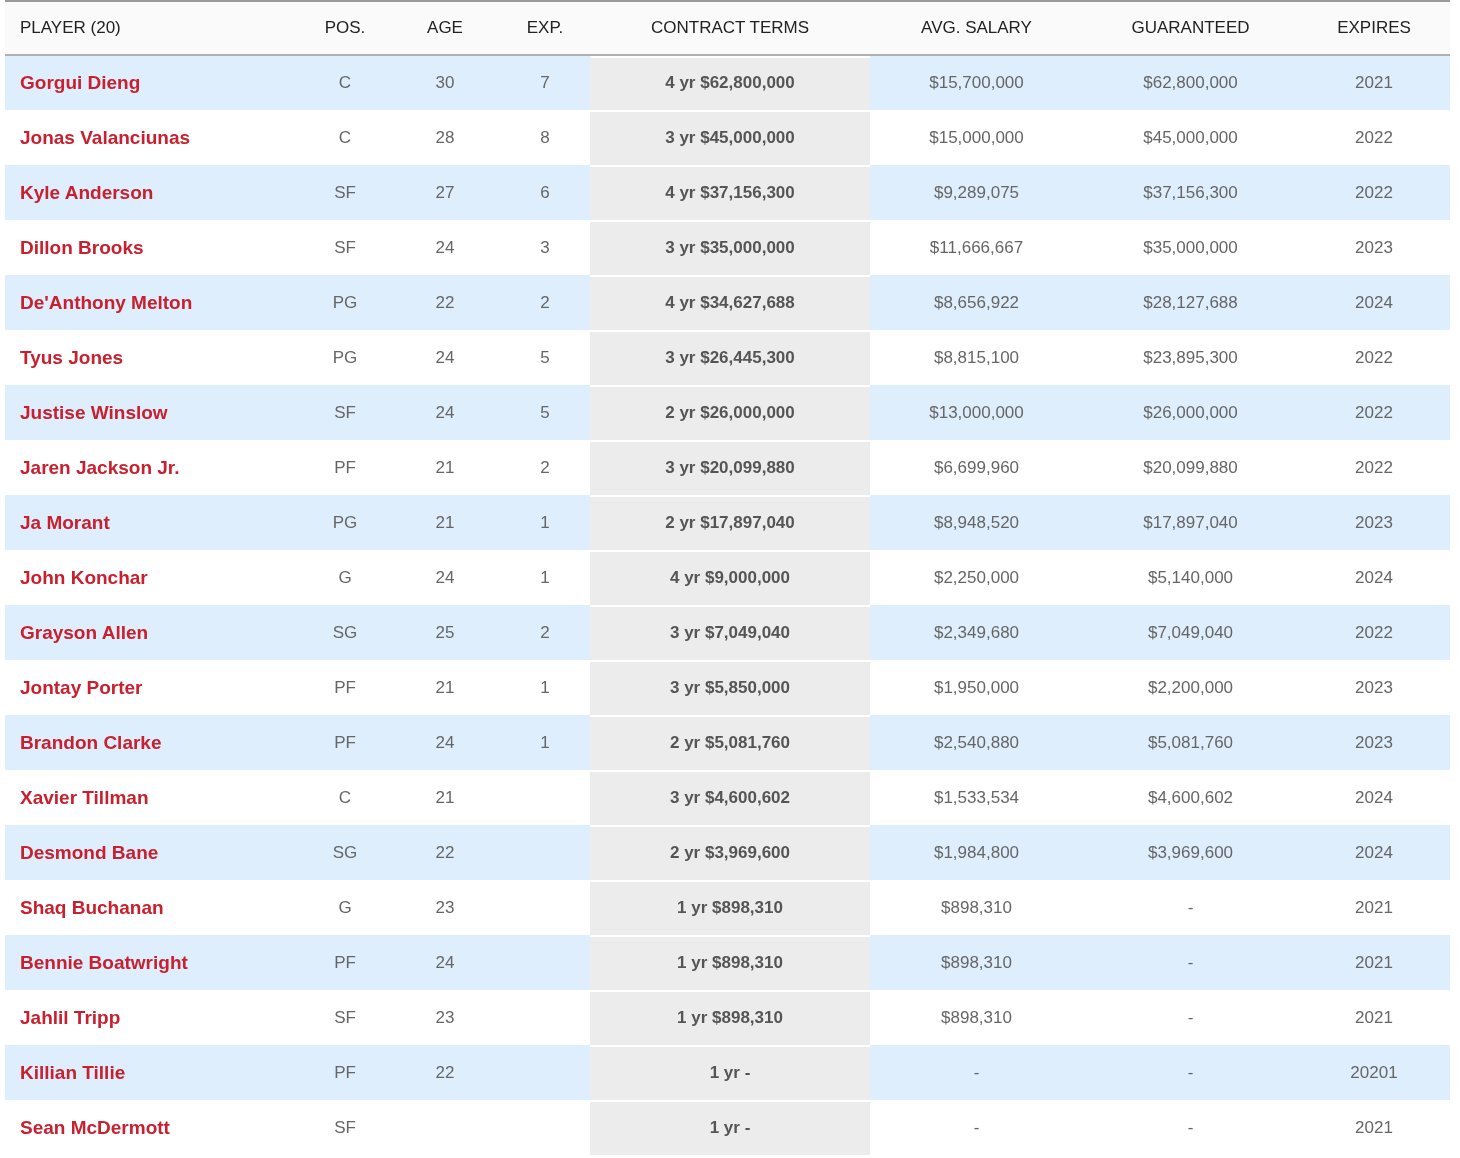  I want to click on column-header: GUARANTEED, so click(1190, 27).